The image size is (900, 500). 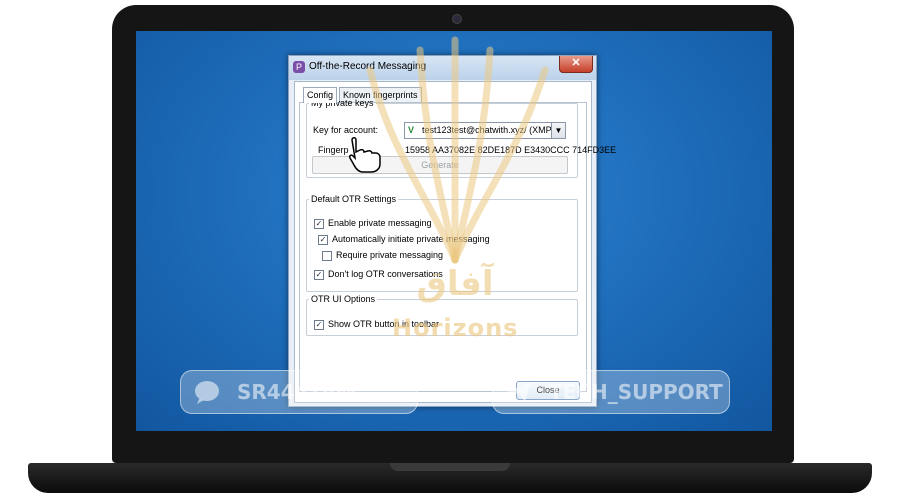 I want to click on laptop-notch, so click(x=450, y=467).